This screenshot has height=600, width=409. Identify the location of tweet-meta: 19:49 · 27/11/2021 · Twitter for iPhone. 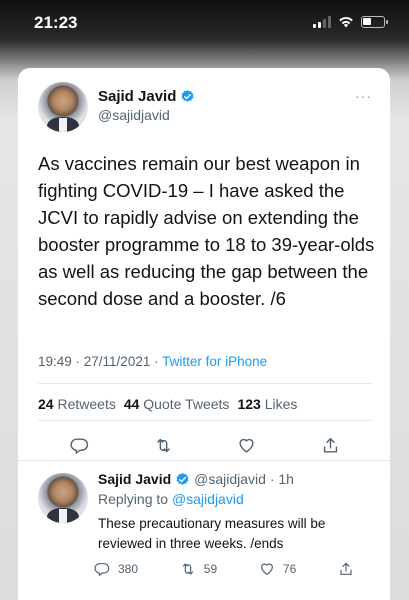
(152, 361).